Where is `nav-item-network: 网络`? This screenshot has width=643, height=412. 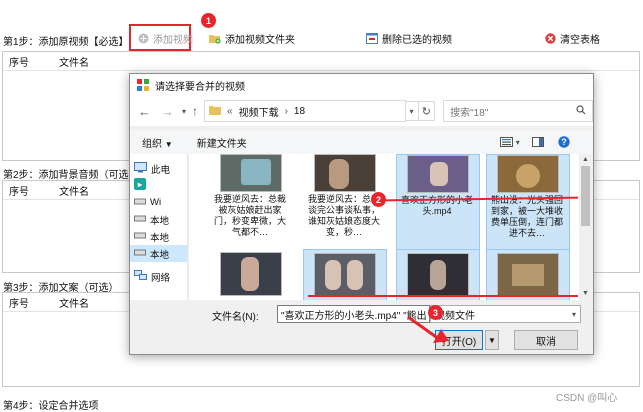
nav-item-network: 网络 is located at coordinates (158, 276).